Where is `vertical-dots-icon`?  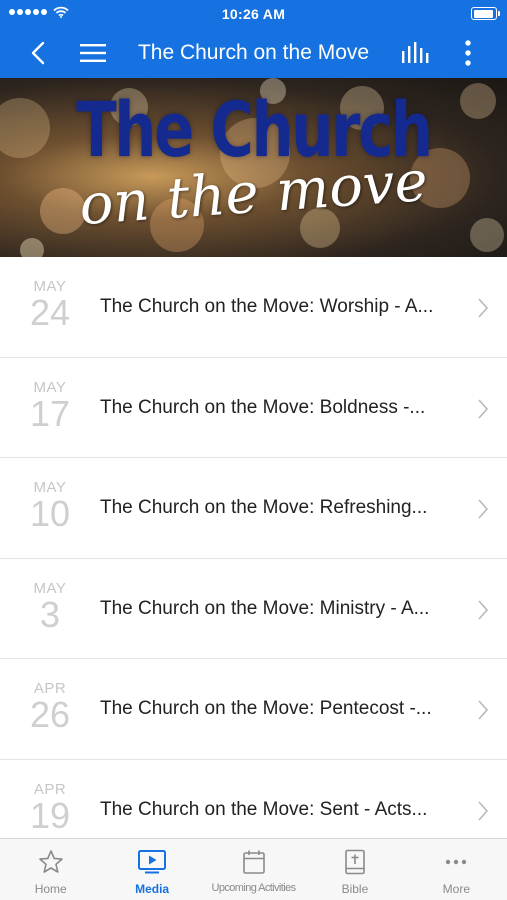
vertical-dots-icon is located at coordinates (468, 53).